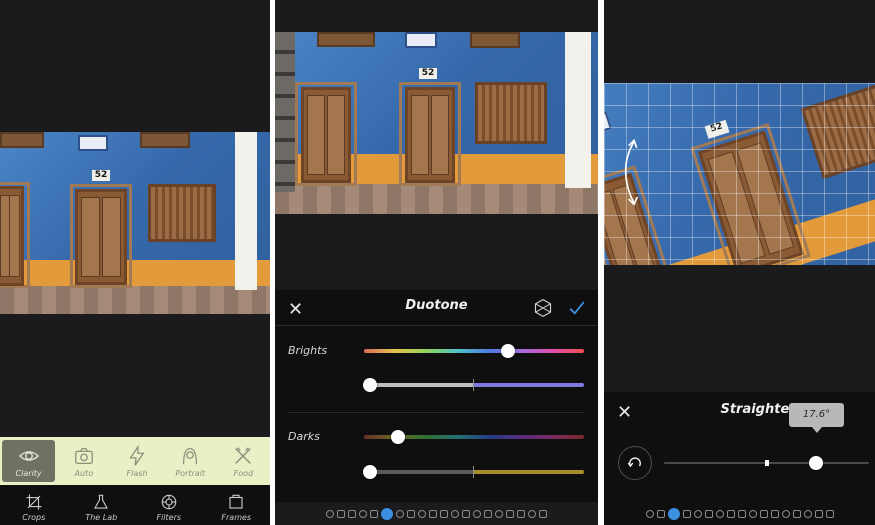 The height and width of the screenshot is (525, 875). Describe the element at coordinates (165, 140) in the screenshot. I see `planter-right` at that location.